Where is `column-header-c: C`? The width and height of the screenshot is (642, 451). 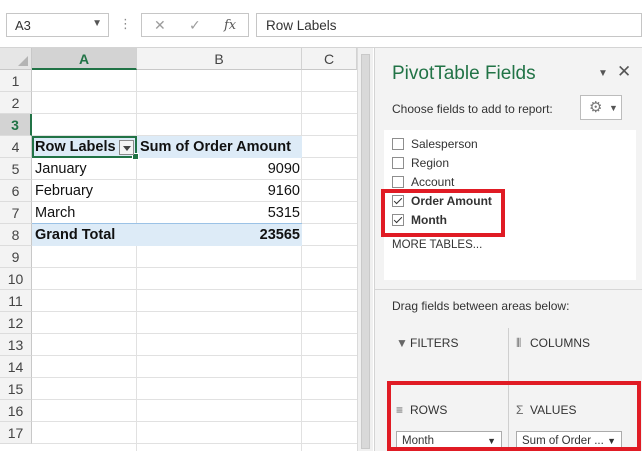 column-header-c: C is located at coordinates (329, 59).